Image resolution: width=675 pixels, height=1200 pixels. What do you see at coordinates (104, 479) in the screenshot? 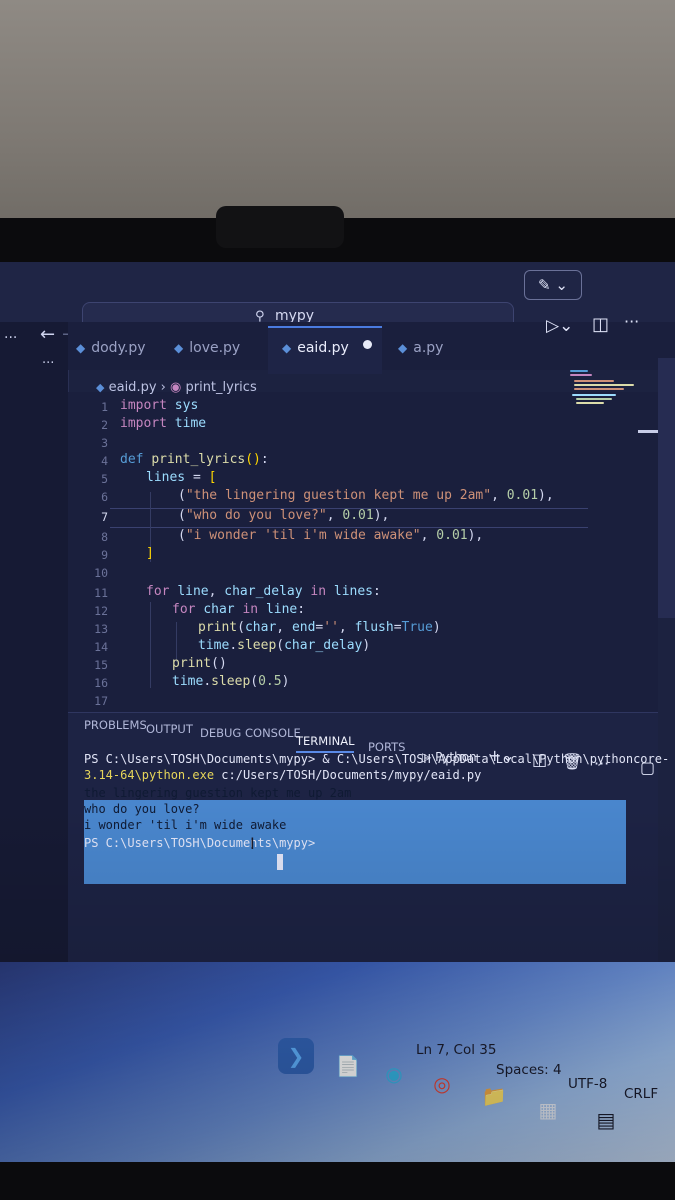
I see `line-number: 5` at bounding box center [104, 479].